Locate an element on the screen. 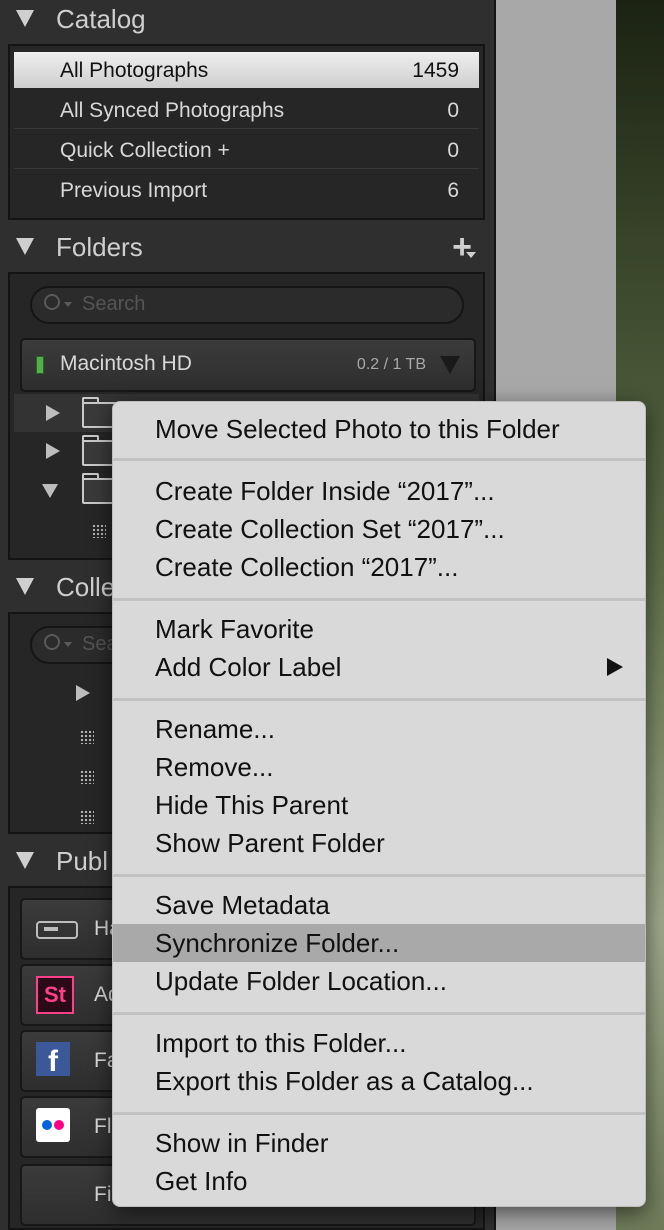  flickr-icon is located at coordinates (53, 1125).